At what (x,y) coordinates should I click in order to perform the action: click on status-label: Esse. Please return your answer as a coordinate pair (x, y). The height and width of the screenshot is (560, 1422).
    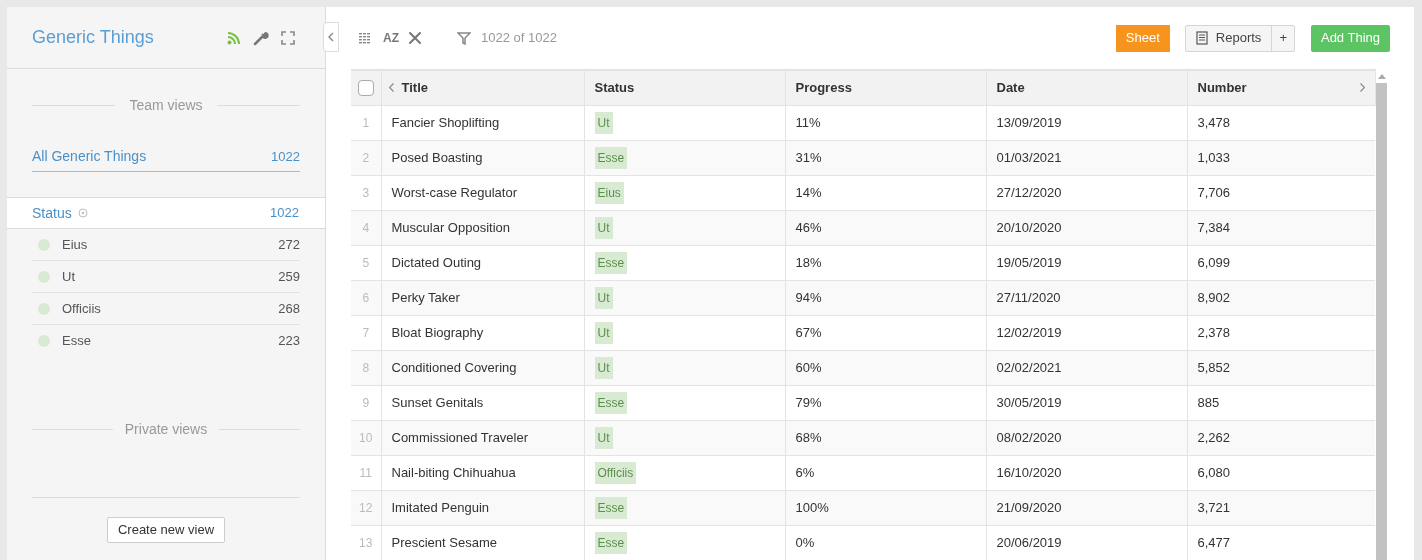
    Looking at the image, I should click on (77, 341).